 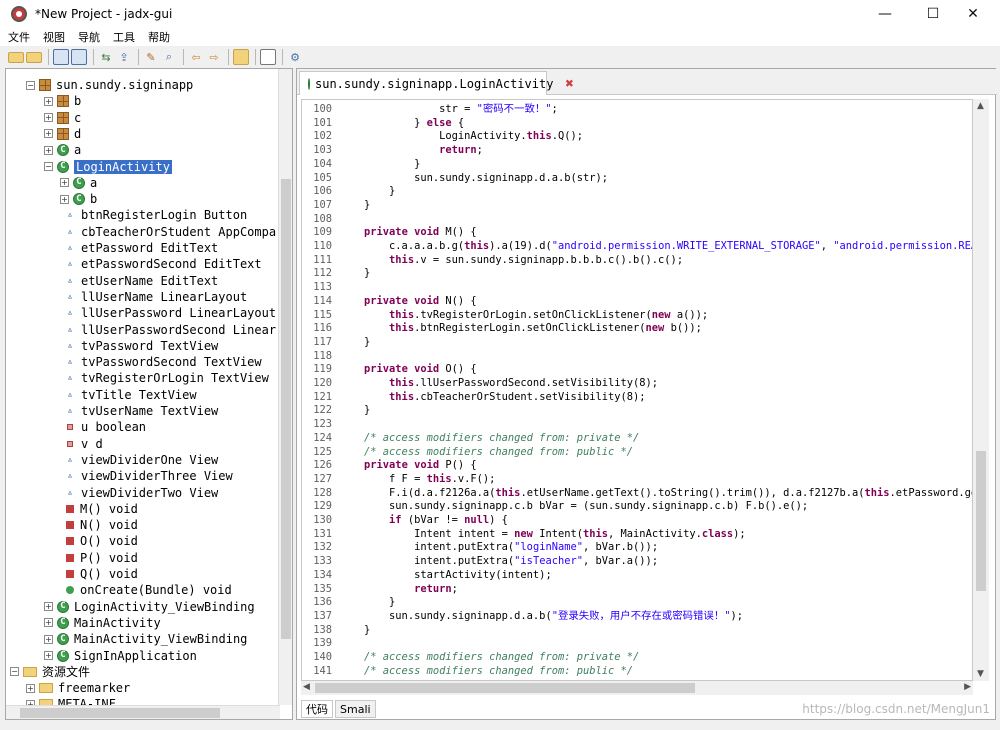 I want to click on tree-item: ▵ viewDividerTwo View, so click(x=141, y=493).